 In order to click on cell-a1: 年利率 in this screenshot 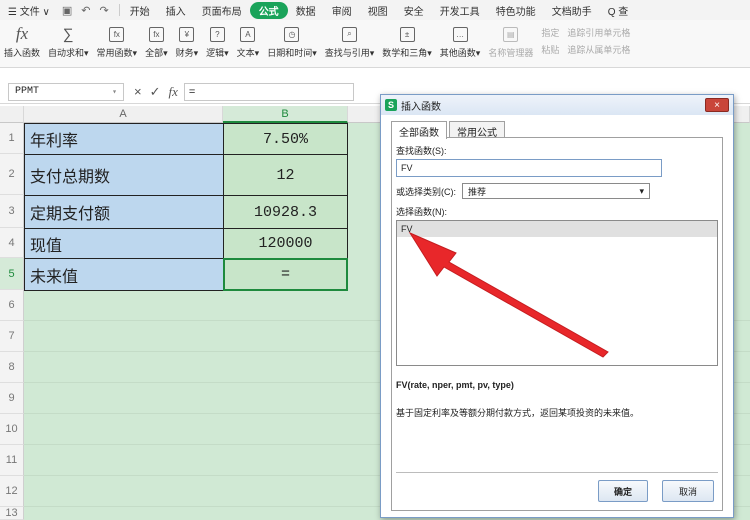, I will do `click(124, 139)`.